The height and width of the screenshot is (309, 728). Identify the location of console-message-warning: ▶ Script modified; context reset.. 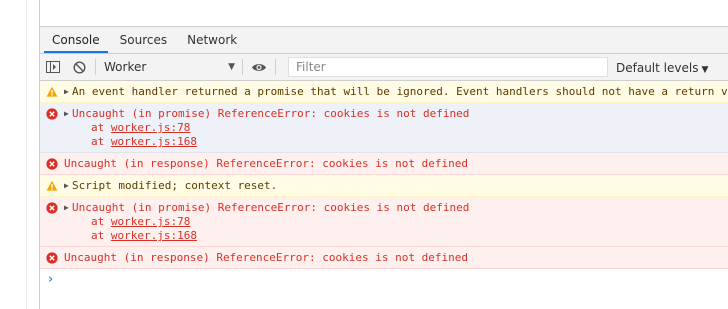
(384, 186).